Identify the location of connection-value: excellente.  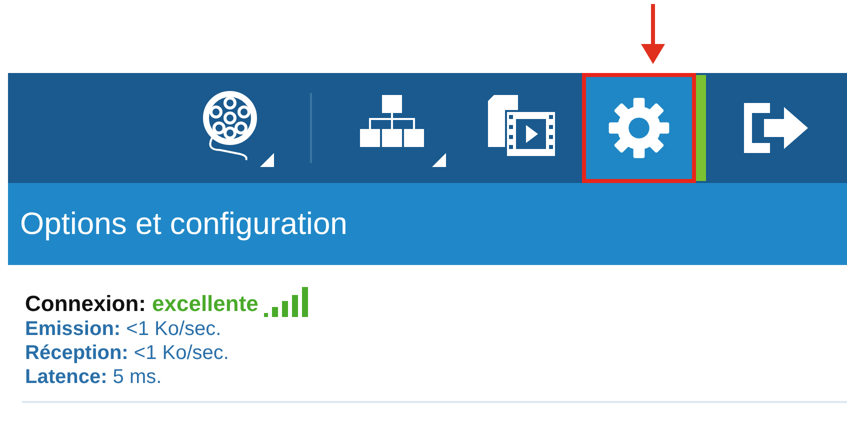
(205, 304).